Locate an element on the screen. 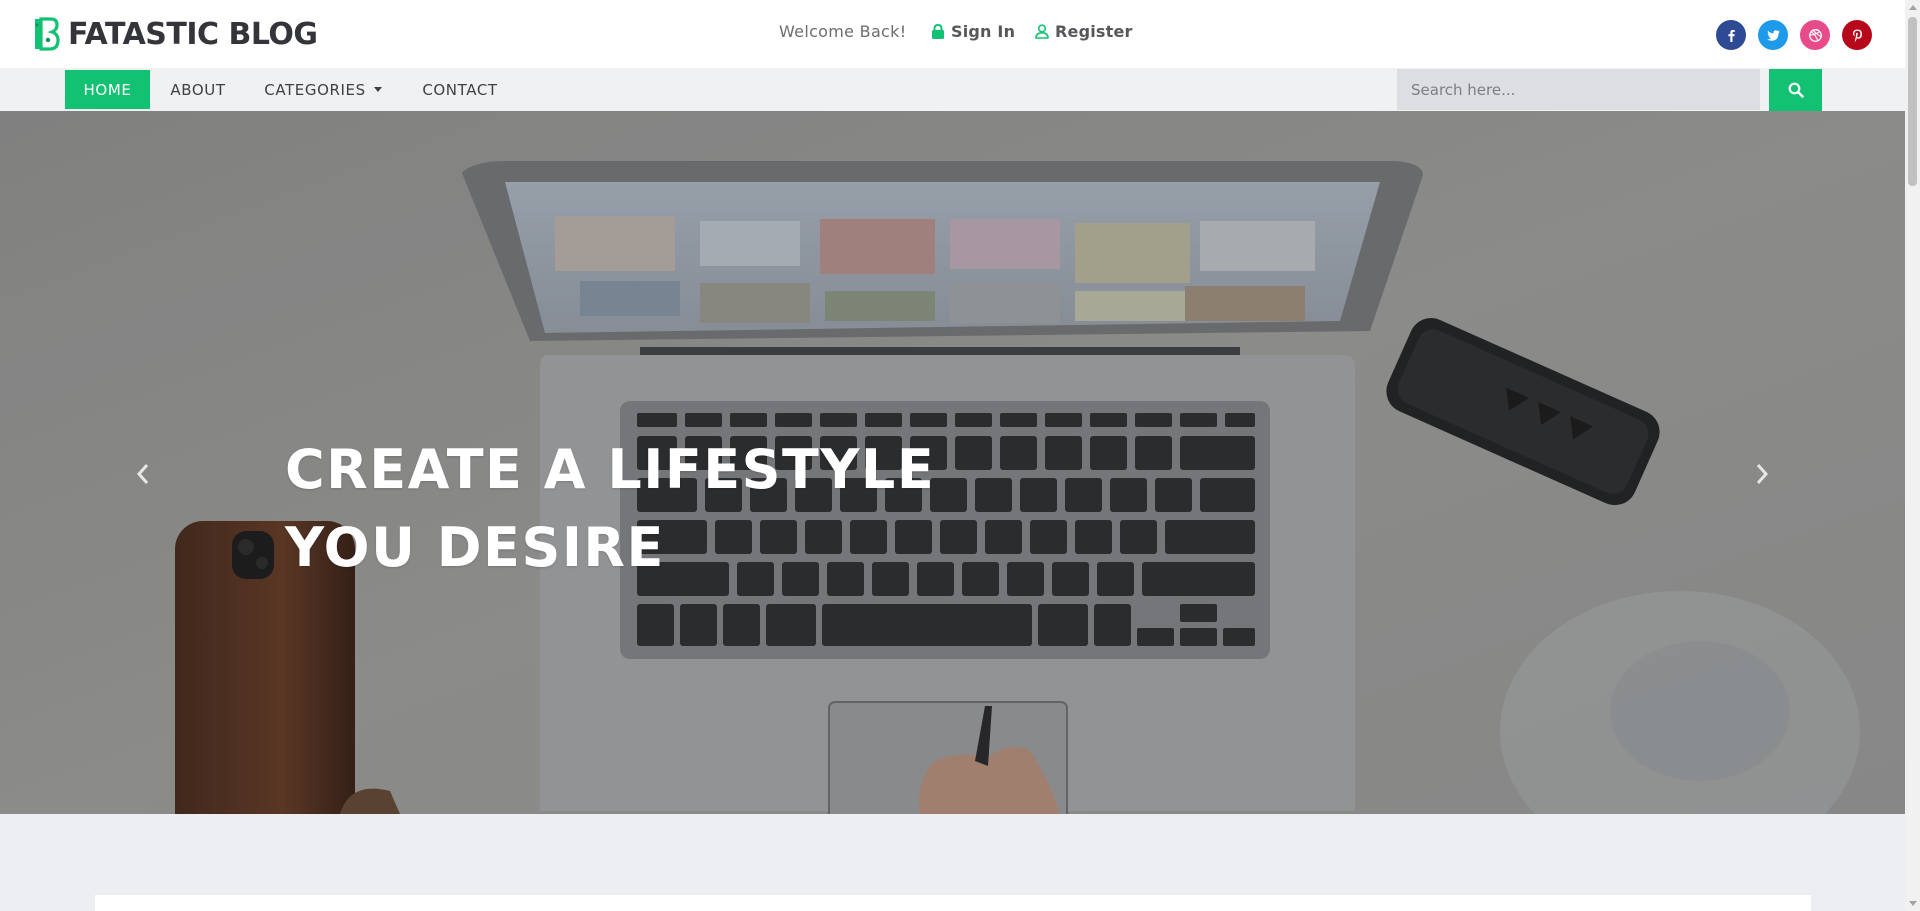 The width and height of the screenshot is (1920, 911). chevron-right-icon is located at coordinates (1762, 474).